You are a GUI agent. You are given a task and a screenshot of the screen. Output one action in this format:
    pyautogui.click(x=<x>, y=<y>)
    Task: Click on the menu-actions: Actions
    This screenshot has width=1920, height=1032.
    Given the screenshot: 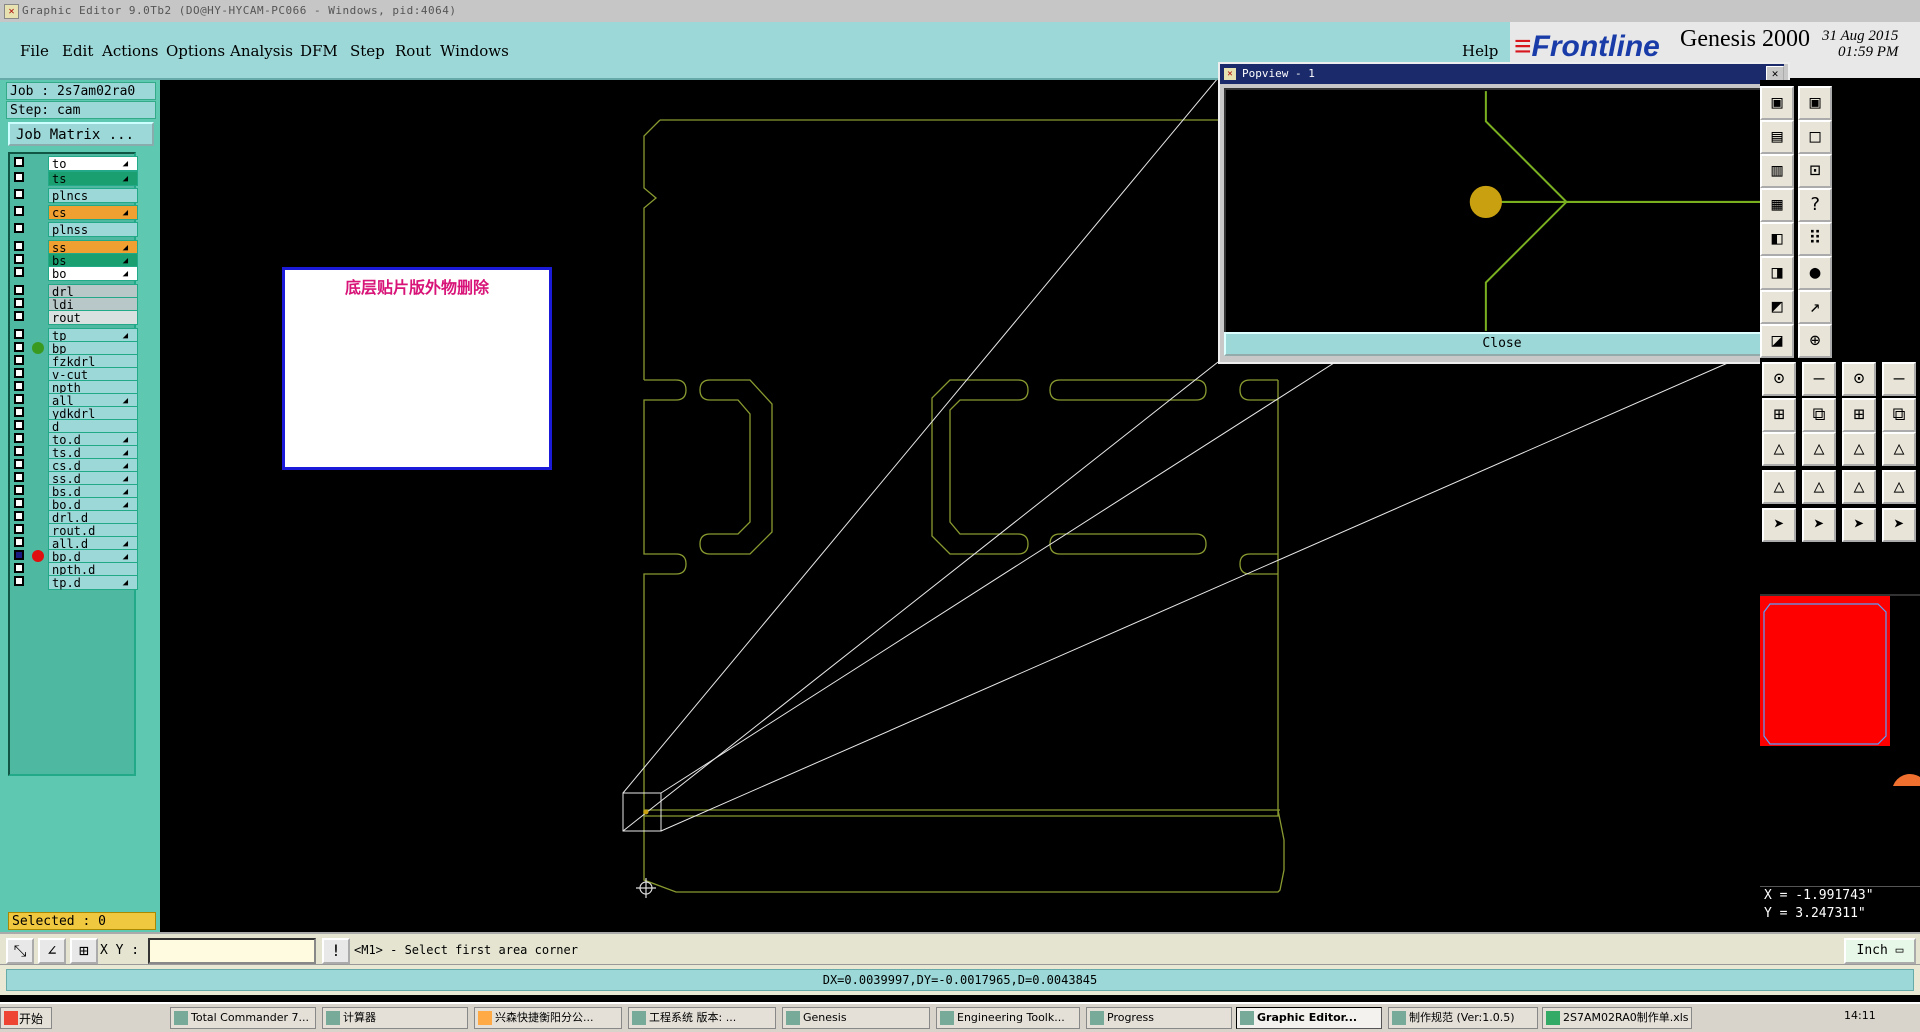 What is the action you would take?
    pyautogui.click(x=130, y=51)
    